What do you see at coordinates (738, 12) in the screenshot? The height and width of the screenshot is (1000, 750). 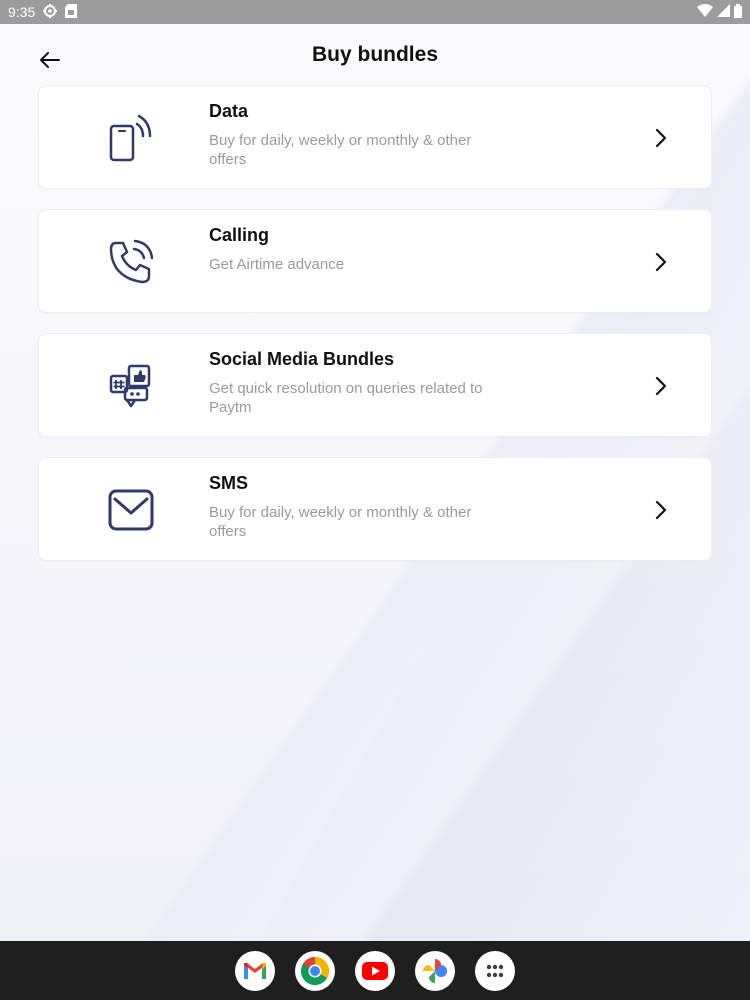 I see `battery-icon` at bounding box center [738, 12].